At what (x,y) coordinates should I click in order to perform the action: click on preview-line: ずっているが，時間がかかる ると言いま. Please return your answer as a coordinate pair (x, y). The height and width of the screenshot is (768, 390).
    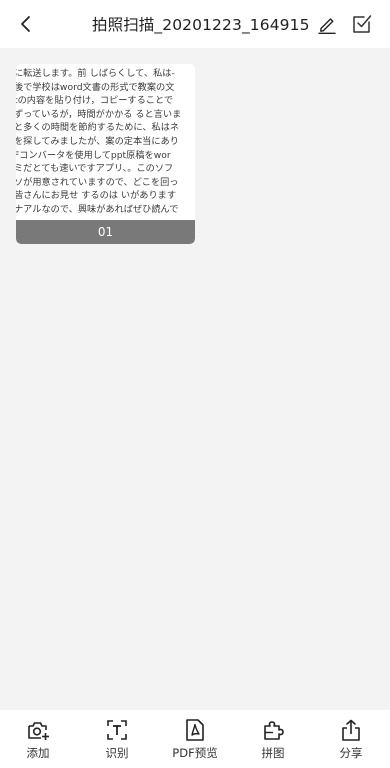
    Looking at the image, I should click on (99, 114).